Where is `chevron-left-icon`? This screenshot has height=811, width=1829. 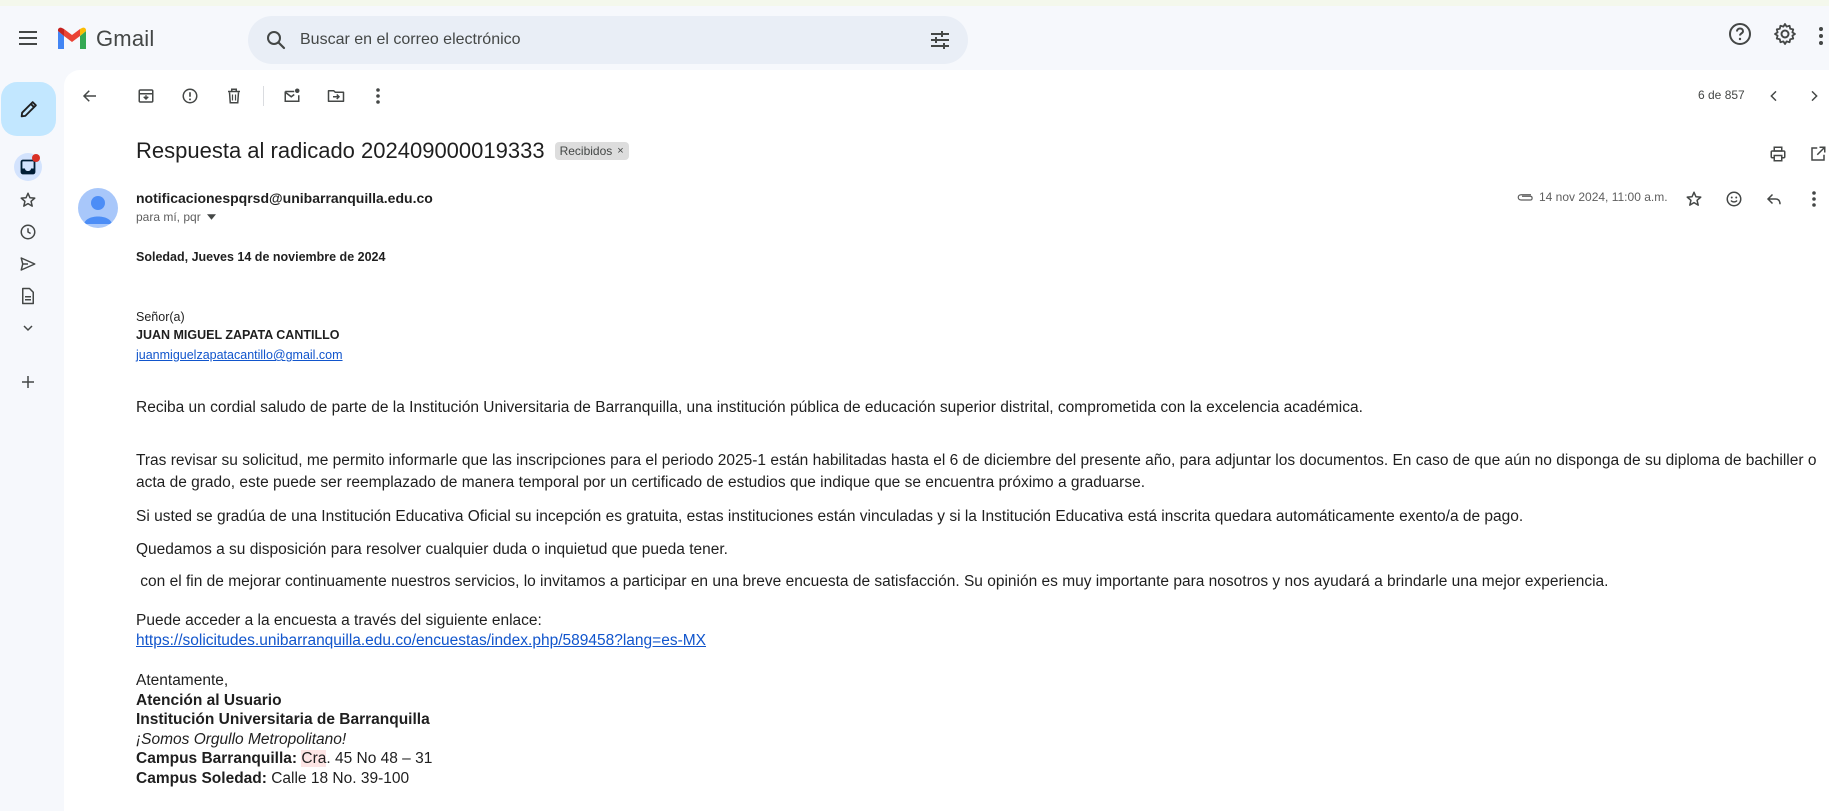 chevron-left-icon is located at coordinates (1774, 96).